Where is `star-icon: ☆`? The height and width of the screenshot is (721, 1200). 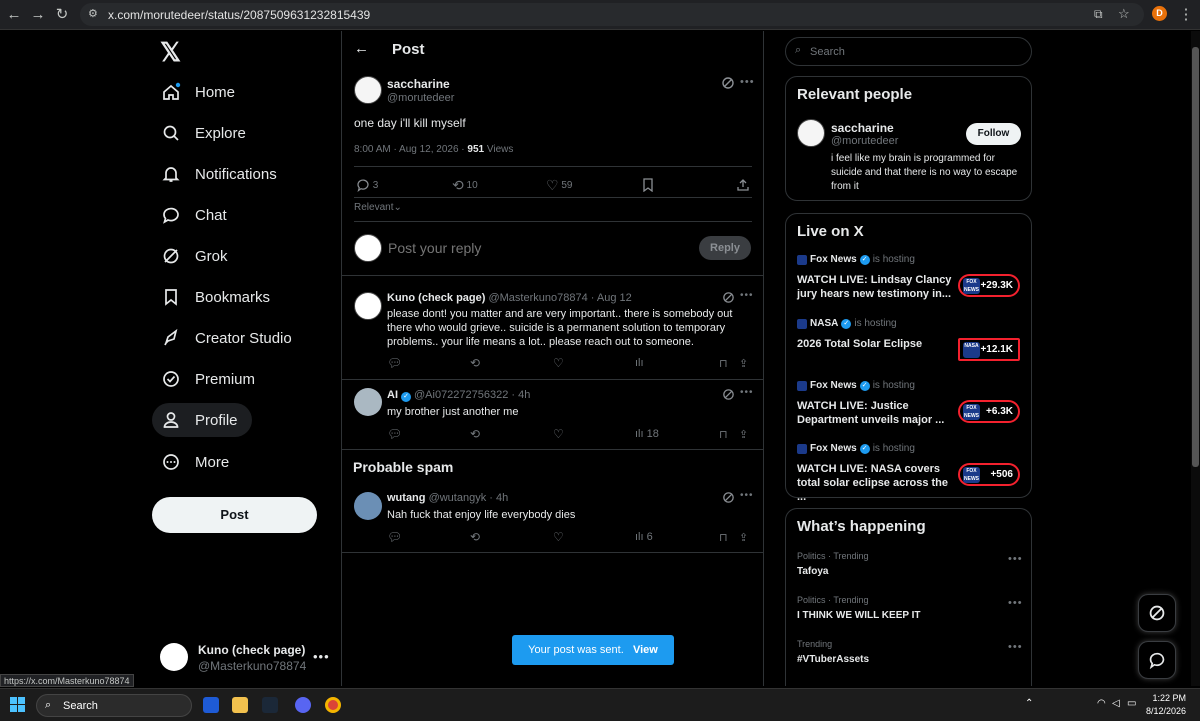 star-icon: ☆ is located at coordinates (1124, 14).